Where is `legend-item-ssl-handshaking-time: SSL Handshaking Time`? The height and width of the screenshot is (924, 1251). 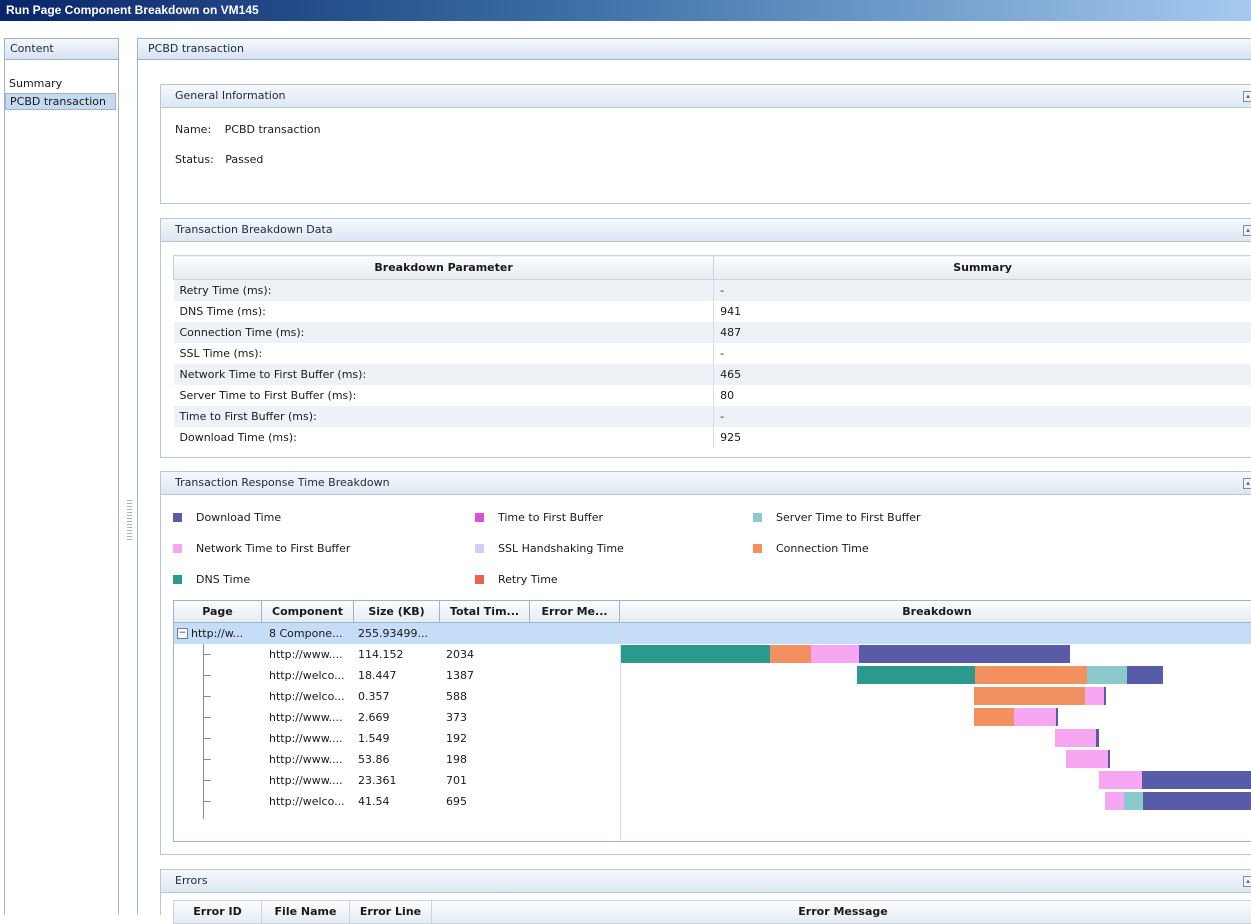 legend-item-ssl-handshaking-time: SSL Handshaking Time is located at coordinates (549, 549).